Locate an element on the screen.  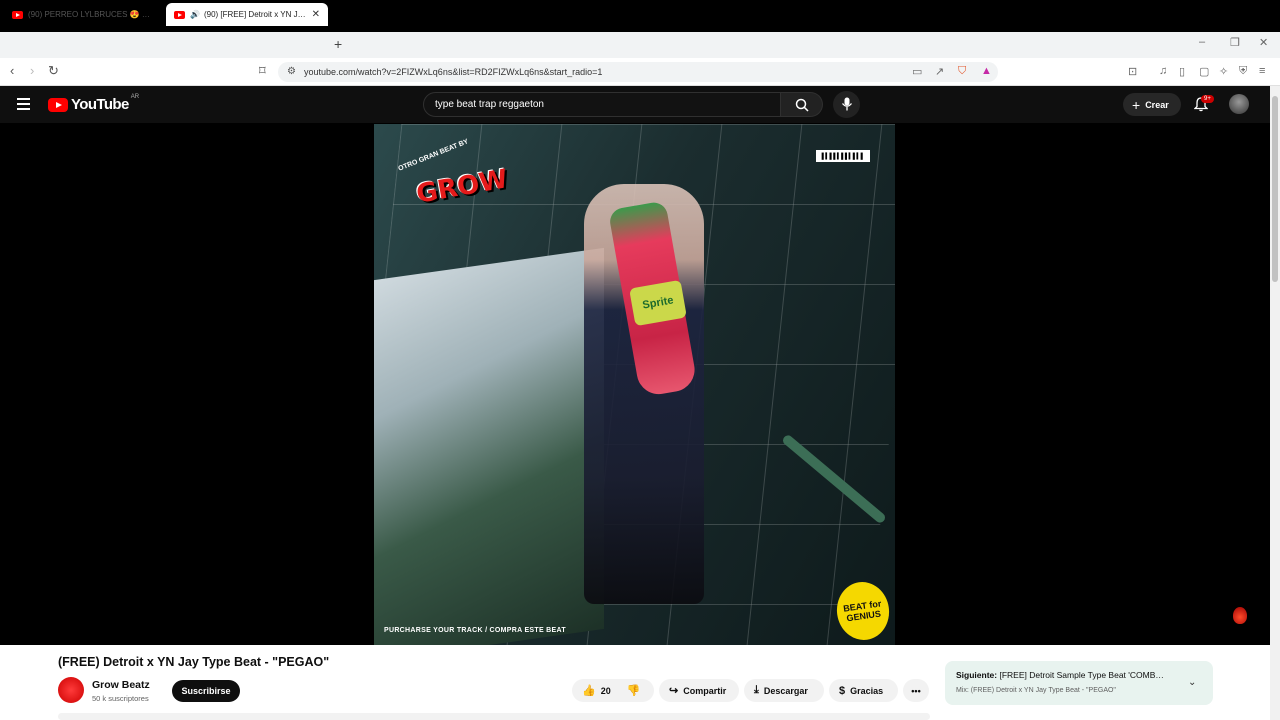
brave-shield-icon: ⛉ is located at coordinates (962, 71).